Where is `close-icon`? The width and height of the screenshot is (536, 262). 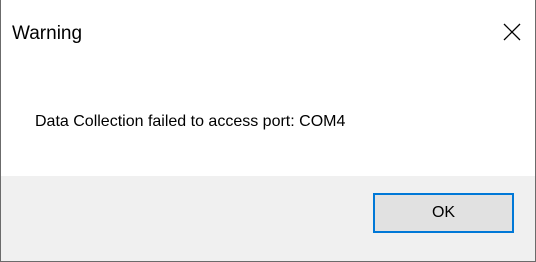 close-icon is located at coordinates (512, 32).